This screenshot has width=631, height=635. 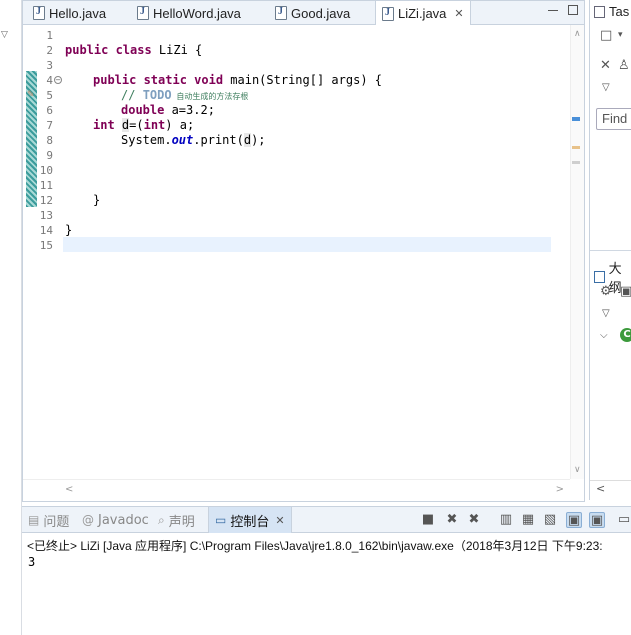 I want to click on tab-hello-java: Hello.java, so click(x=66, y=13).